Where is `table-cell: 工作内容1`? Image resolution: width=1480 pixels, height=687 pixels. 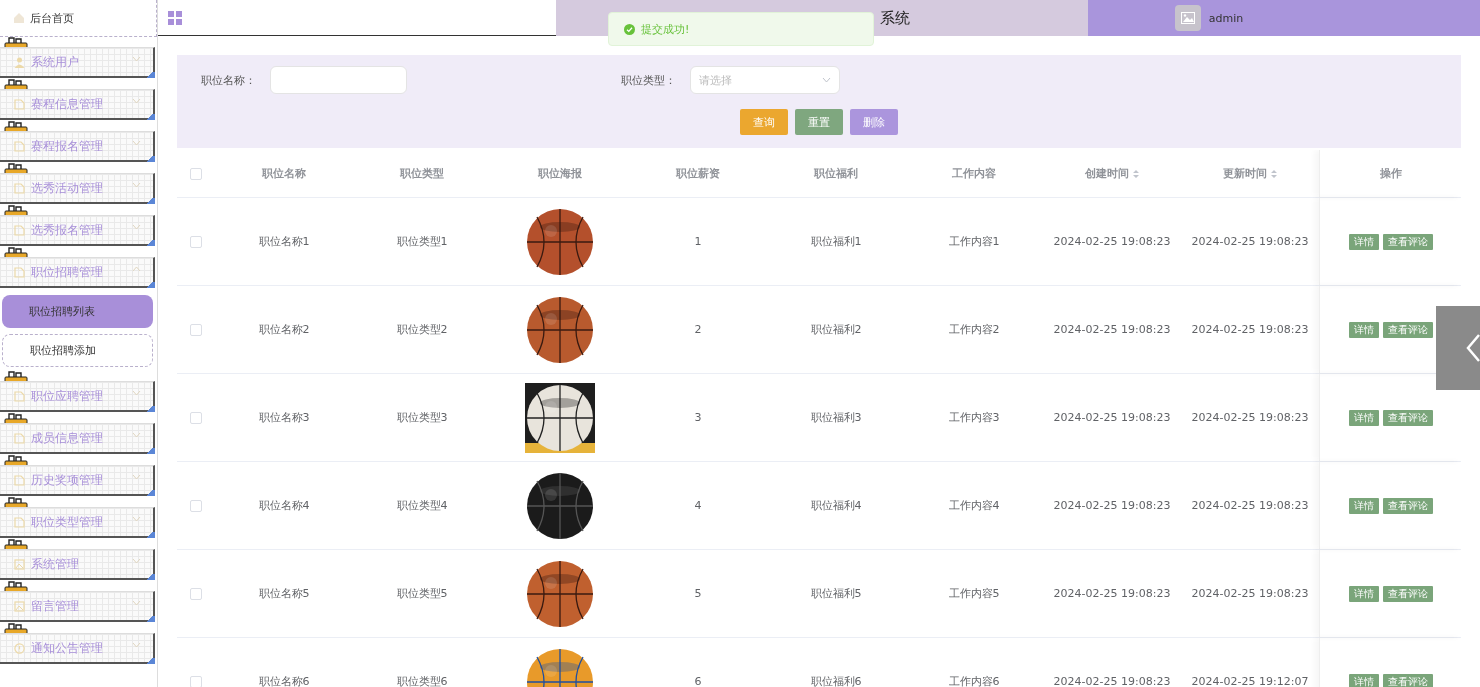 table-cell: 工作内容1 is located at coordinates (974, 241).